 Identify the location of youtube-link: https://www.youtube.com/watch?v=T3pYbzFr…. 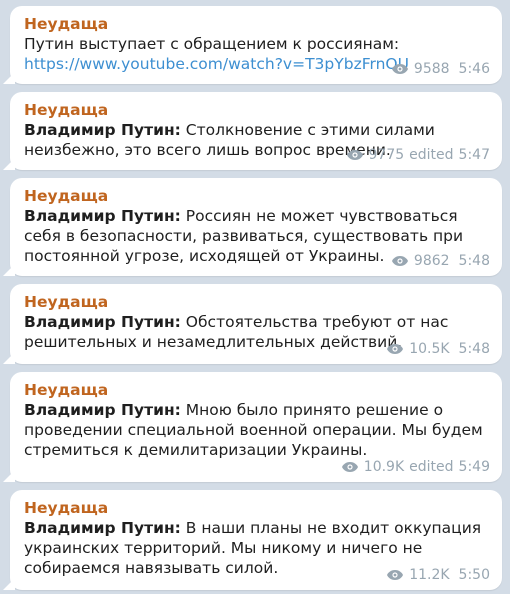
(216, 64).